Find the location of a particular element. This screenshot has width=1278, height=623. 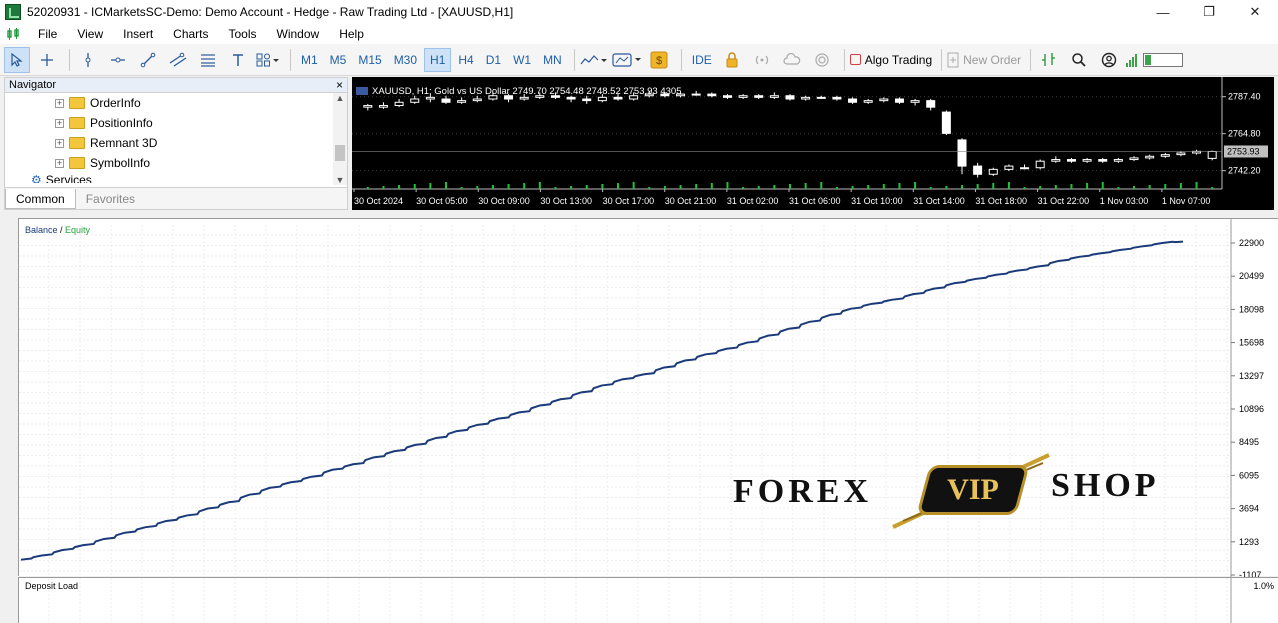

vps-icon is located at coordinates (822, 60).